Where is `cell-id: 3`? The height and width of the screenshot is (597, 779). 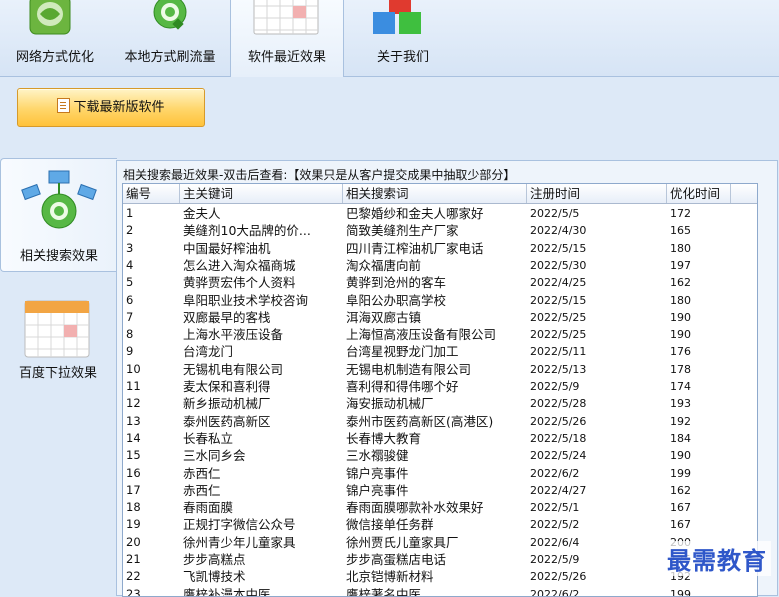 cell-id: 3 is located at coordinates (130, 247).